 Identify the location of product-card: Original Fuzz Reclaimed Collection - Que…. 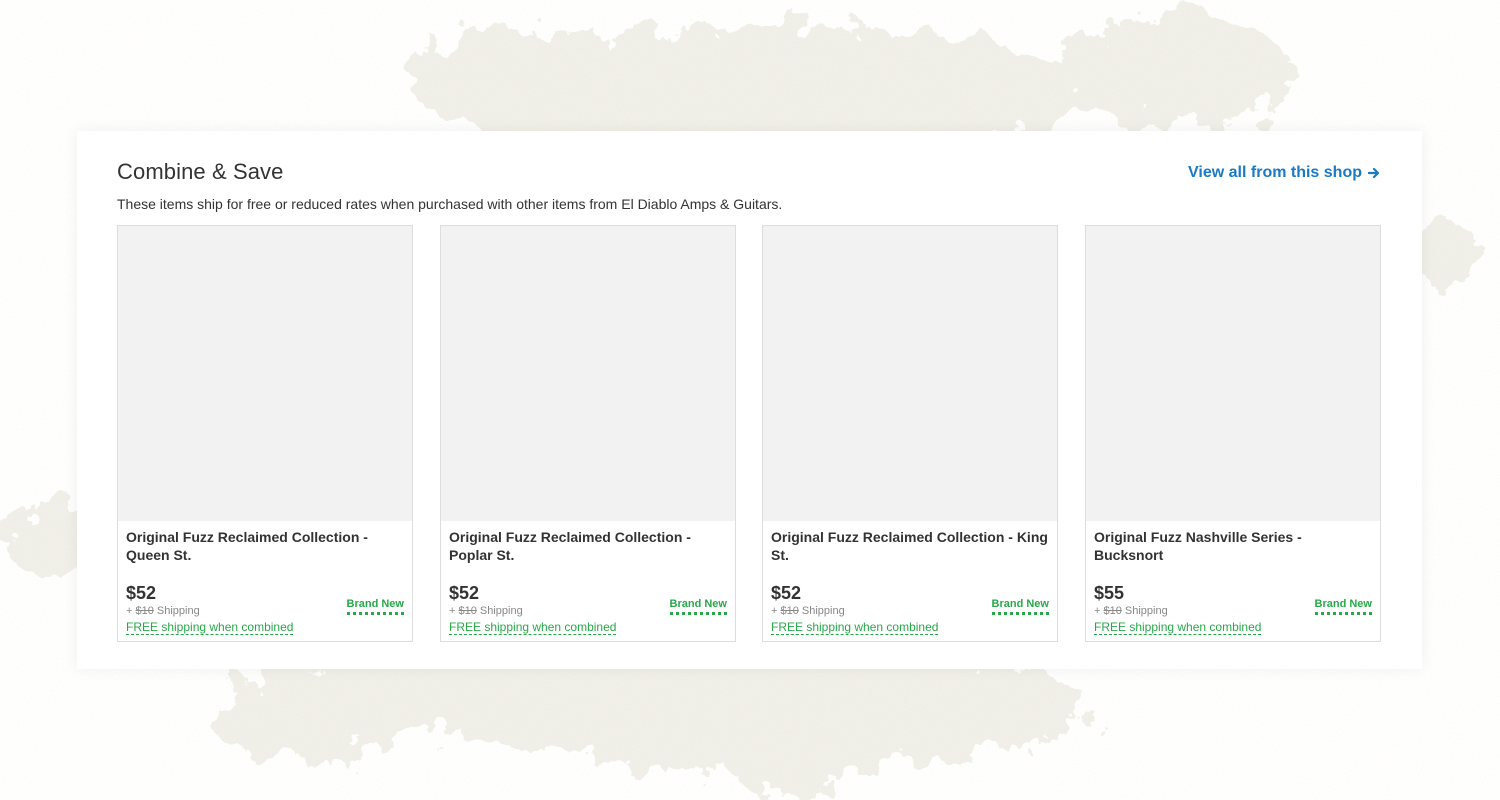
(265, 433).